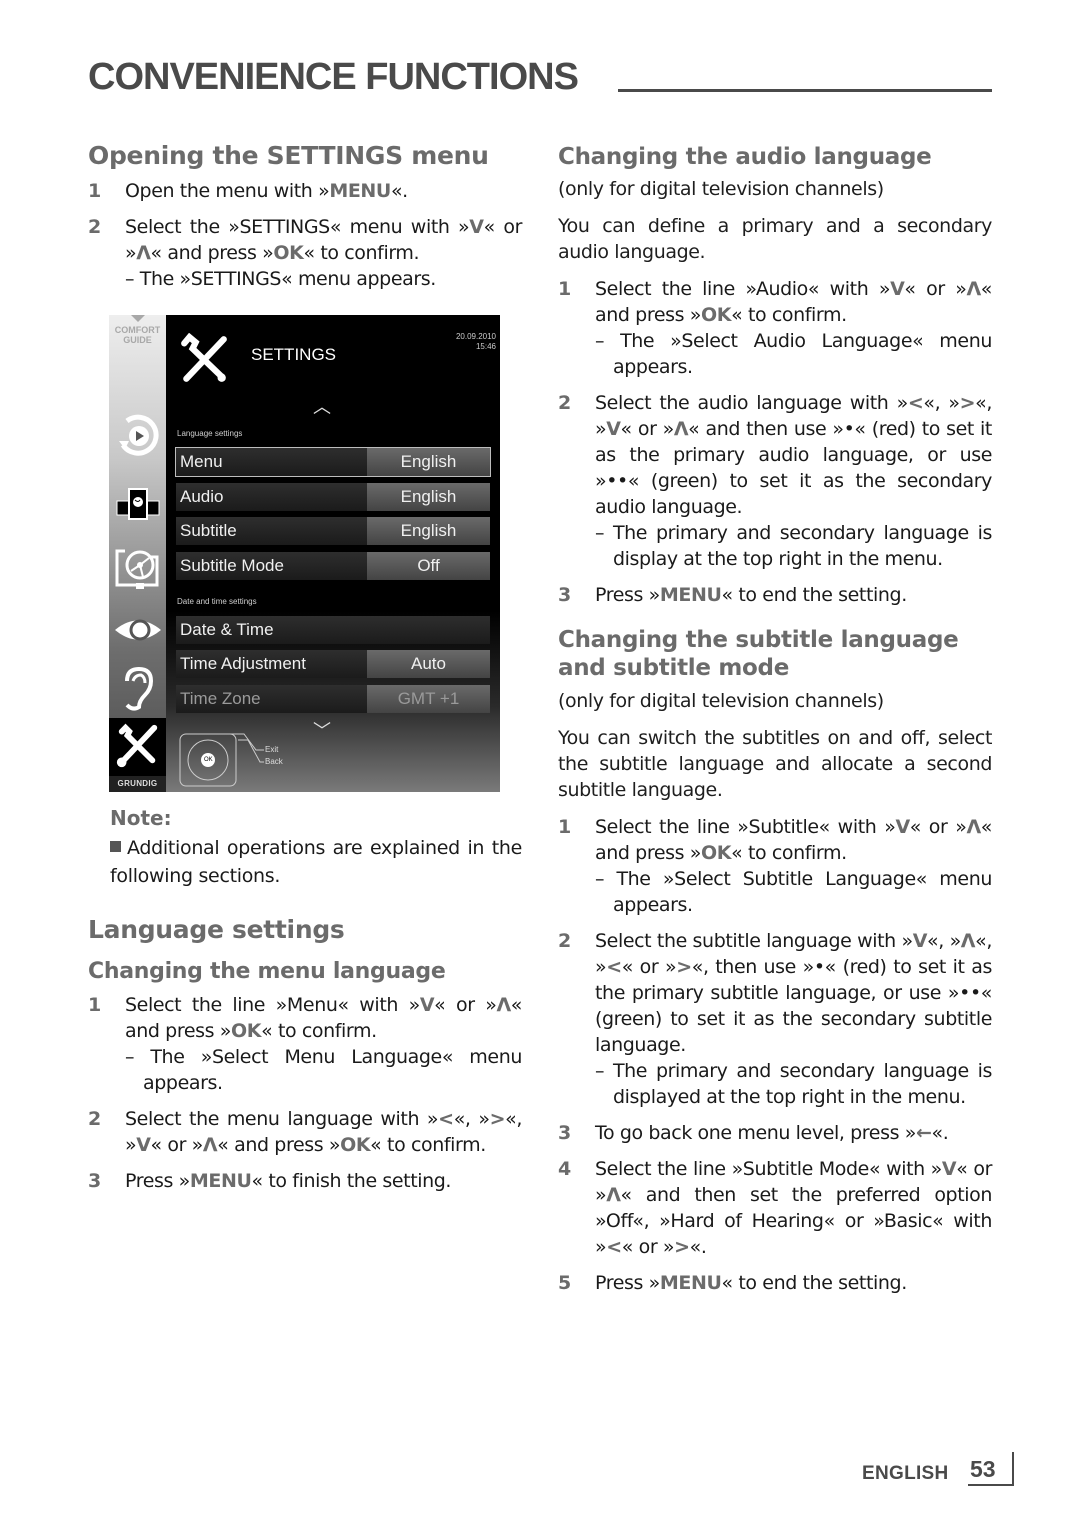 The width and height of the screenshot is (1080, 1532). I want to click on page-number: 53, so click(983, 1469).